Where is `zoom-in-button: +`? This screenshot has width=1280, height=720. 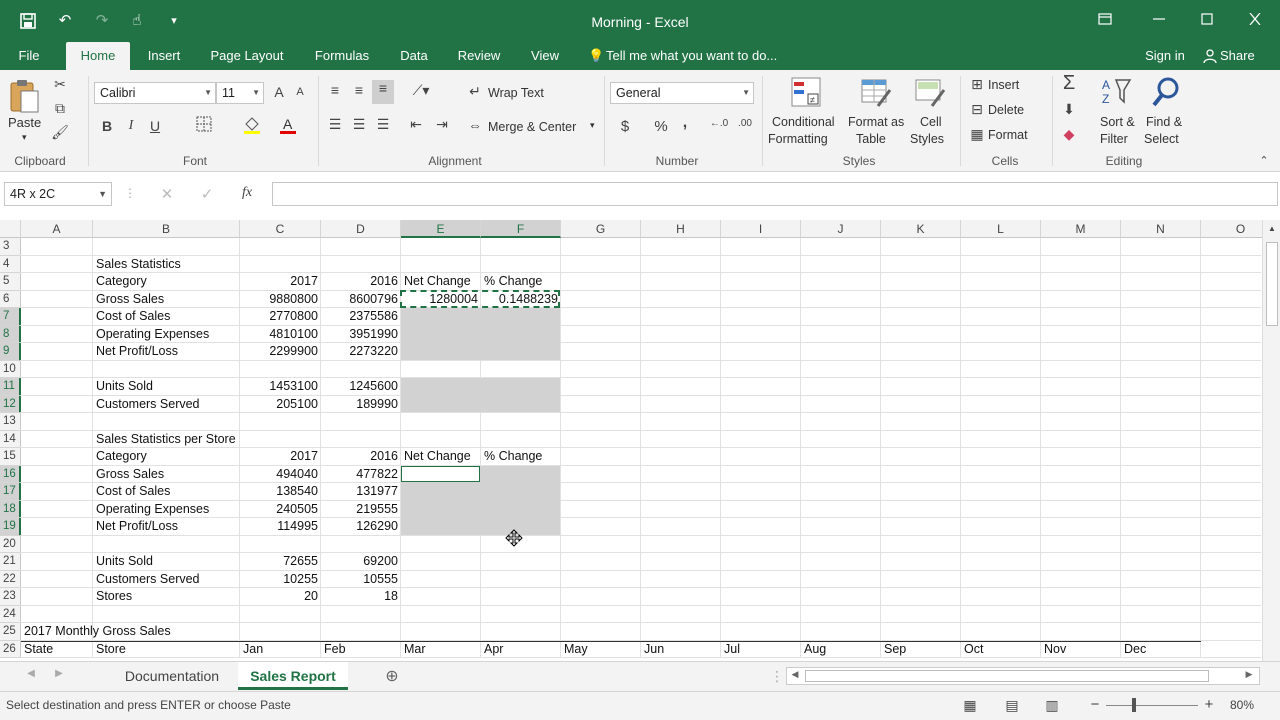
zoom-in-button: + is located at coordinates (1209, 704).